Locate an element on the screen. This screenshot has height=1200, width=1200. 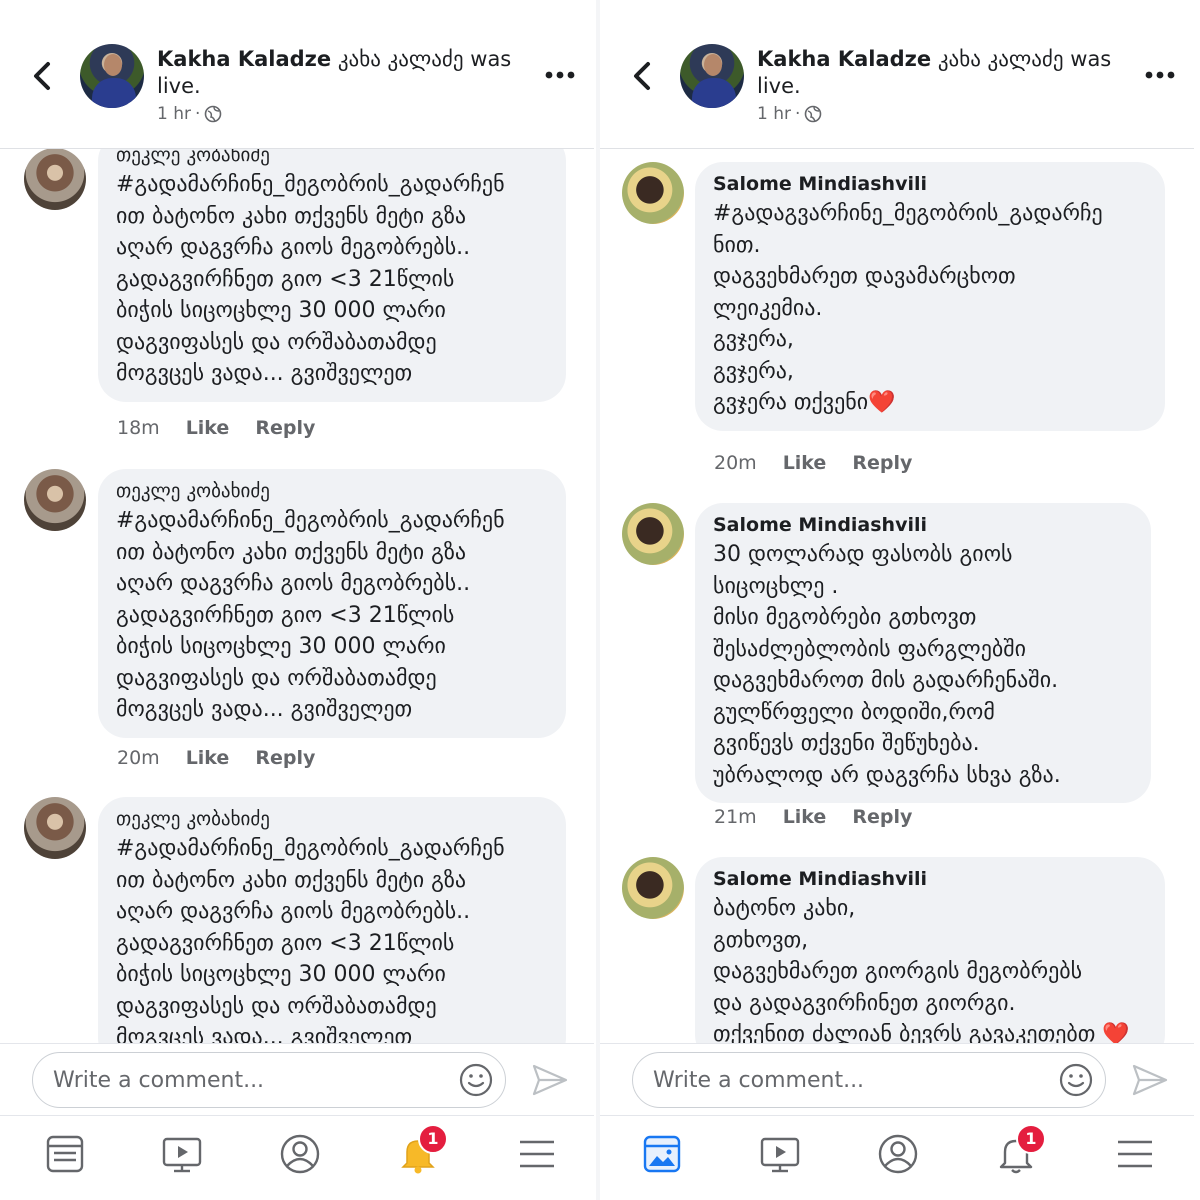
comment-time: 21m is located at coordinates (735, 817).